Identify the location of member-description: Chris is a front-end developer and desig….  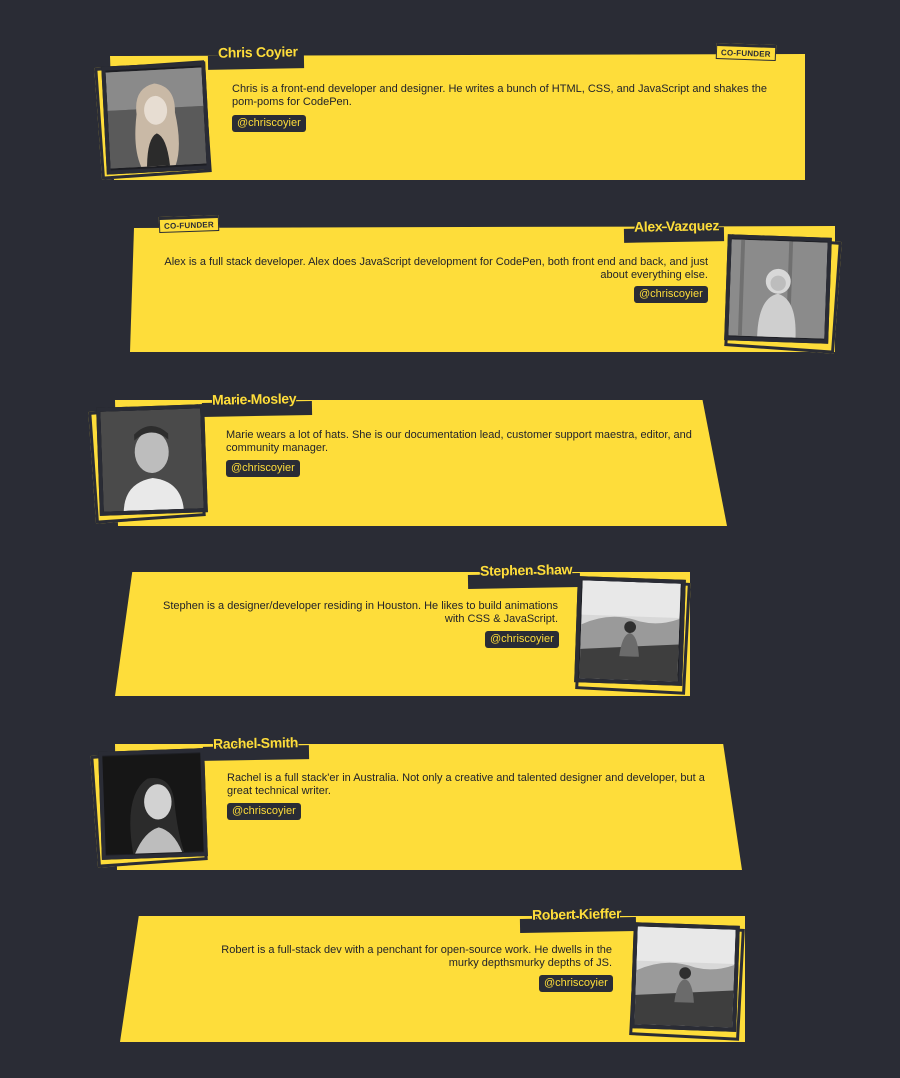
(500, 95).